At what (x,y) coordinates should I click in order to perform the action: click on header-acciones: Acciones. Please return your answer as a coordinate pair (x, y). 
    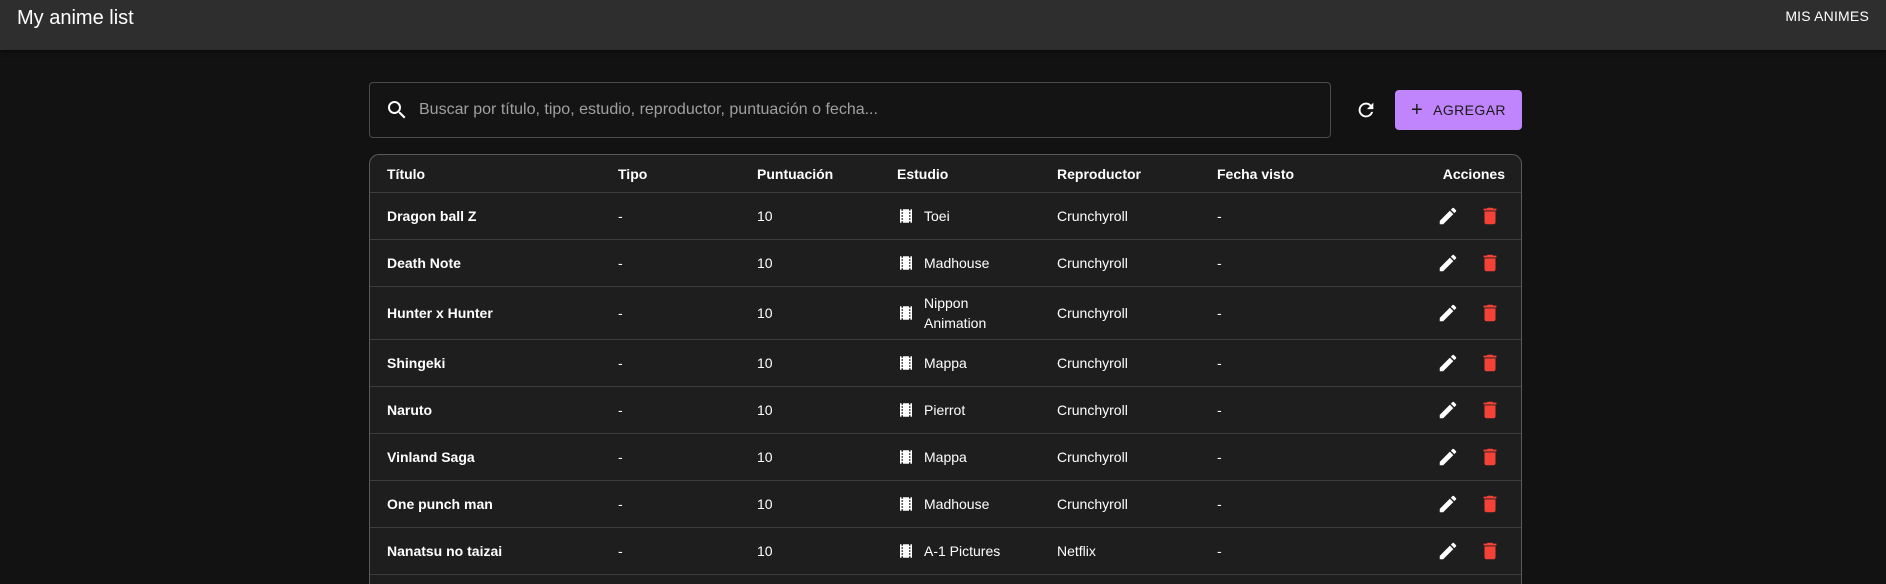
    Looking at the image, I should click on (1473, 173).